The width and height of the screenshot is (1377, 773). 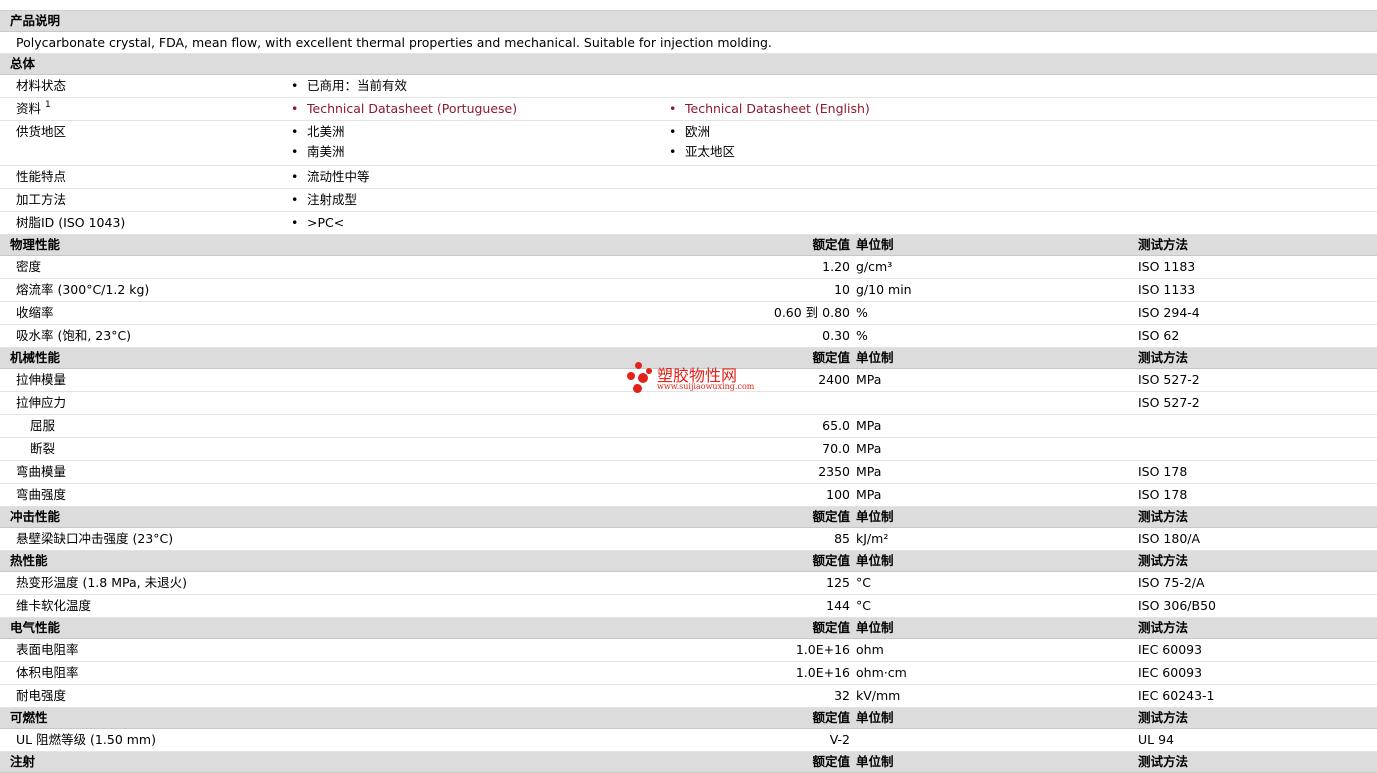 I want to click on property-row: UL 阻燃等级 (1.50 mm) V-2 UL 94, so click(x=688, y=740).